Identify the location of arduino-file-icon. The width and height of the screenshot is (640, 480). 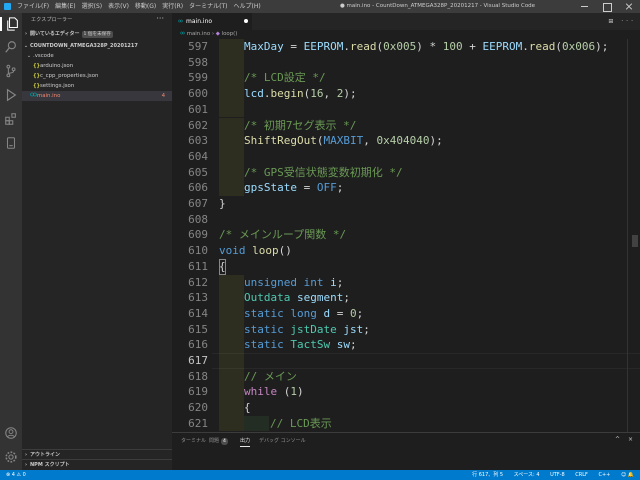
(180, 21).